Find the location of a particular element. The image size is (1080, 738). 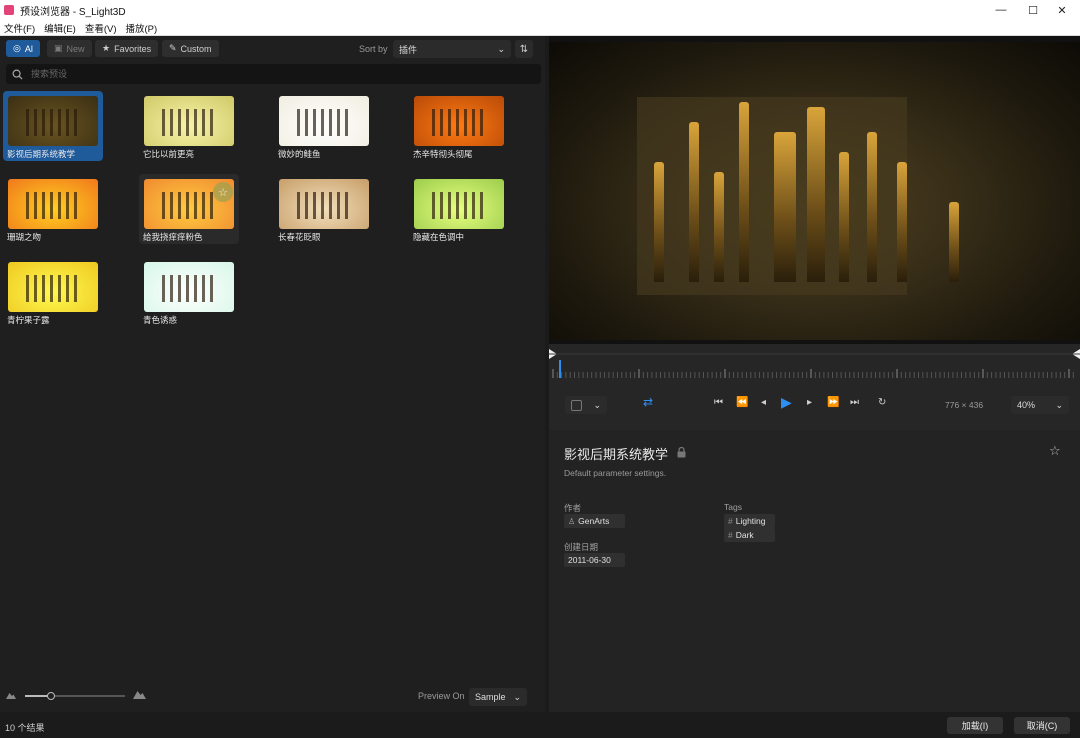

app-logo-icon is located at coordinates (9, 10).